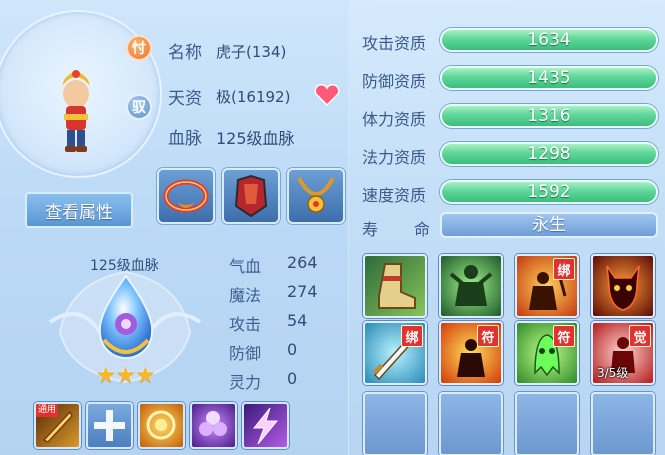 The image size is (665, 455). I want to click on aptitude-label: 体力资质, so click(394, 119).